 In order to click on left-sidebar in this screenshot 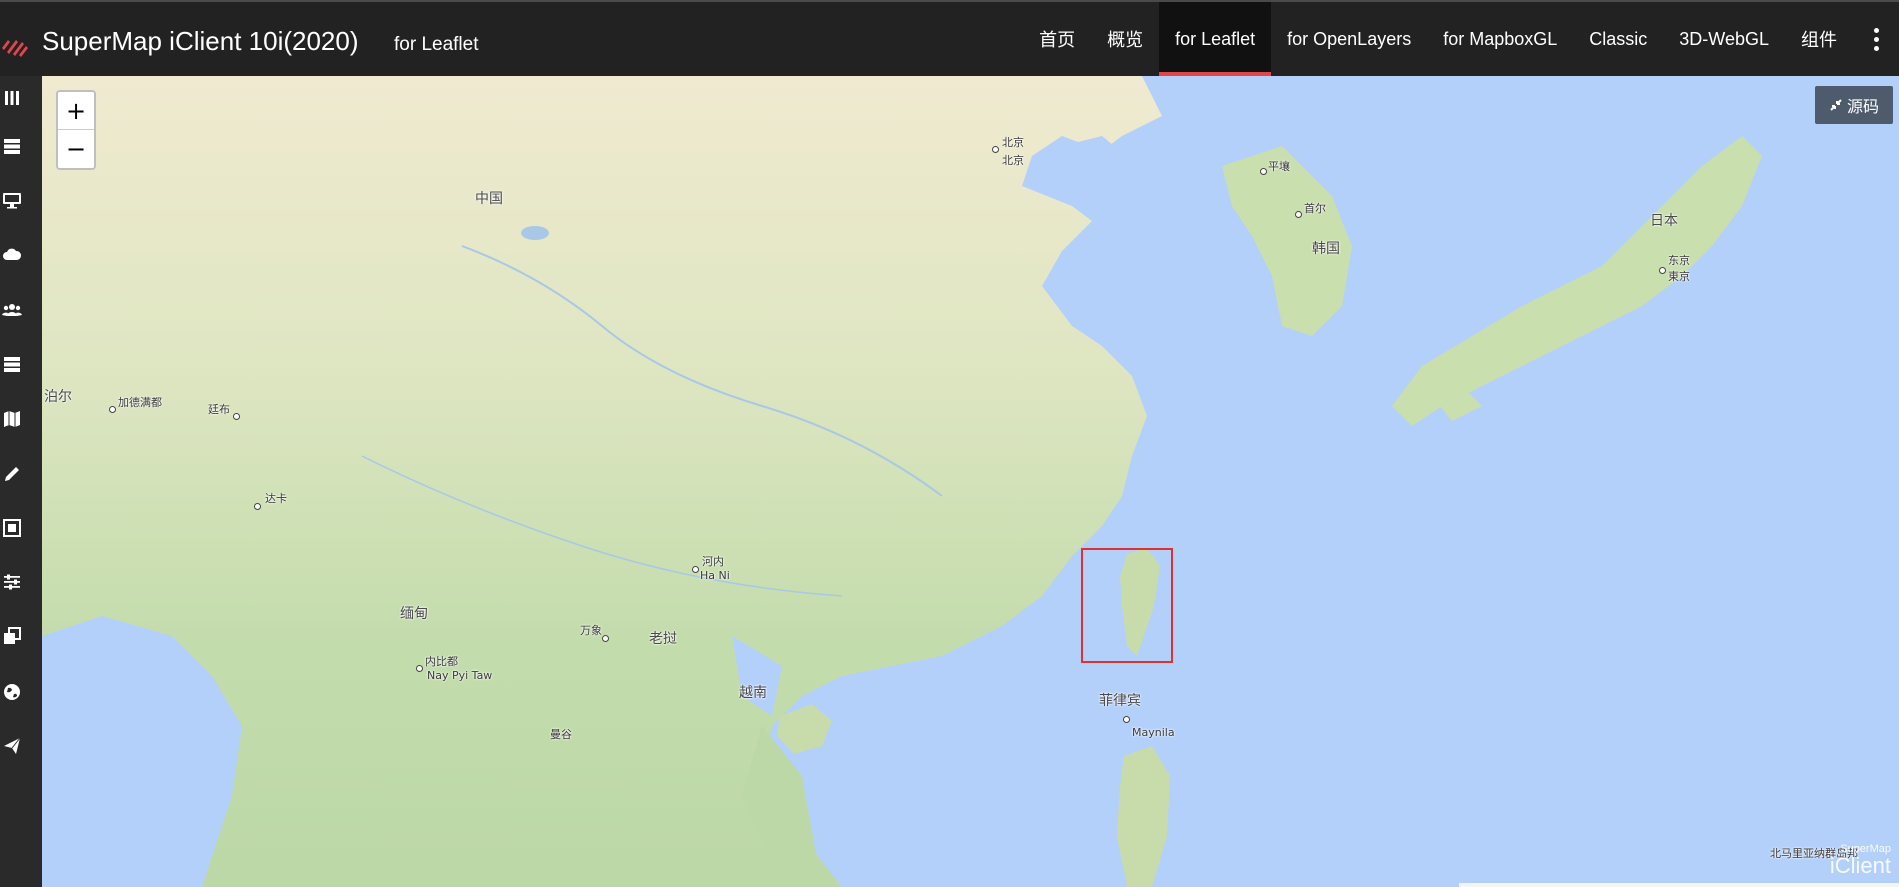, I will do `click(21, 481)`.